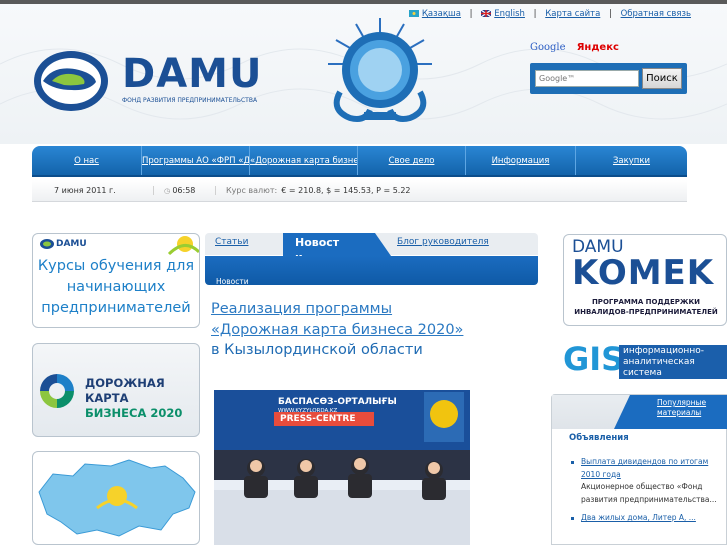 The height and width of the screenshot is (545, 727). Describe the element at coordinates (645, 468) in the screenshot. I see `announcement-link: Выплата дивидендов по итогам 2010 года` at that location.